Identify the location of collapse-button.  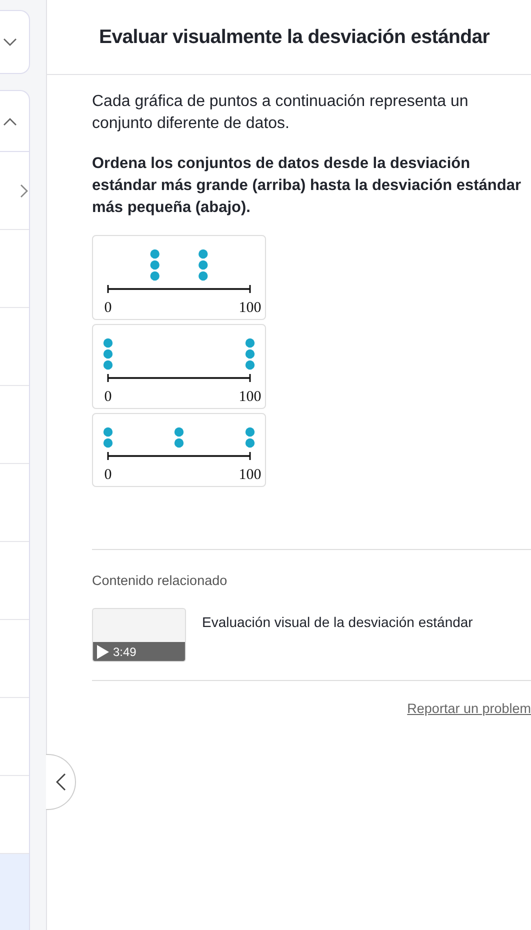
(61, 782).